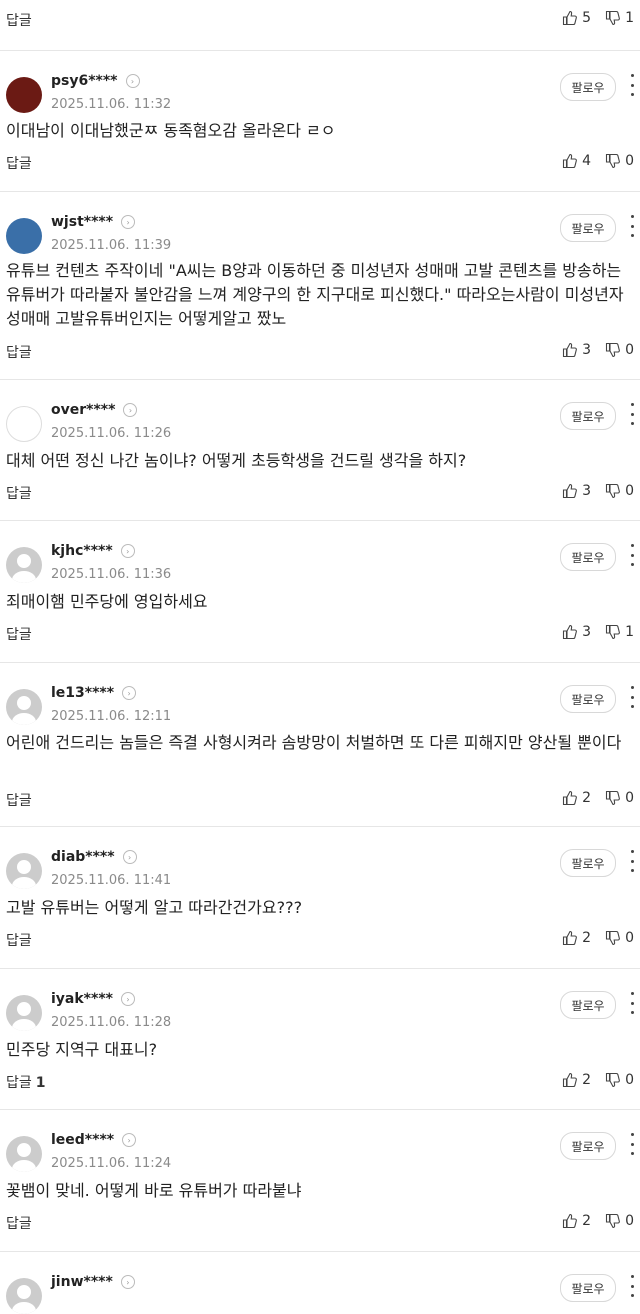 The height and width of the screenshot is (1314, 640). What do you see at coordinates (576, 18) in the screenshot?
I see `like-button: 5` at bounding box center [576, 18].